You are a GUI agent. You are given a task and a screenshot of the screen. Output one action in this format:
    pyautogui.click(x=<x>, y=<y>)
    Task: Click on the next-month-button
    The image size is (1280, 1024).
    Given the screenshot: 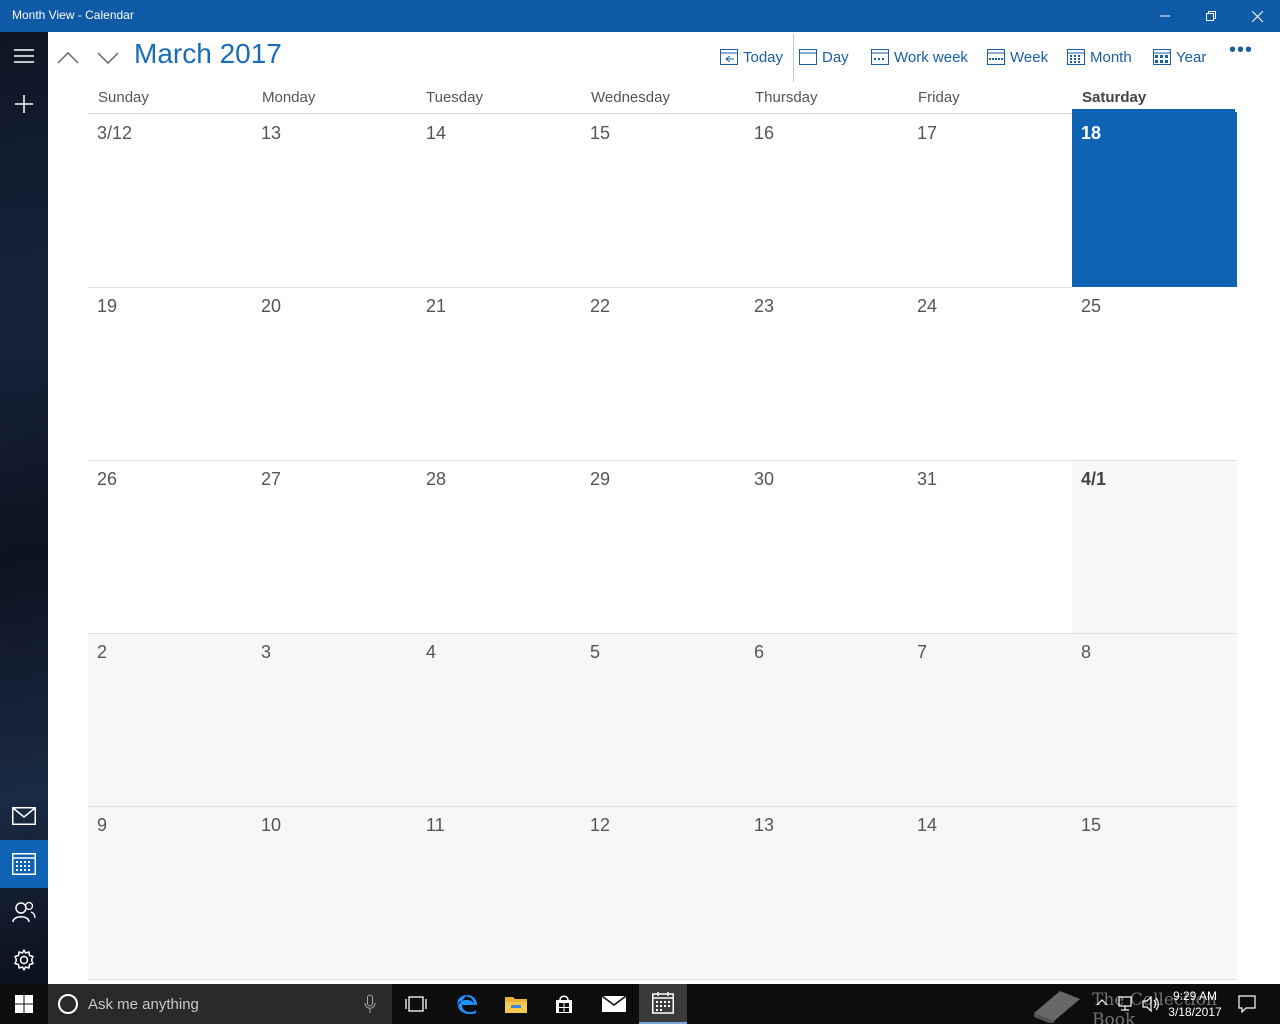 What is the action you would take?
    pyautogui.click(x=108, y=58)
    